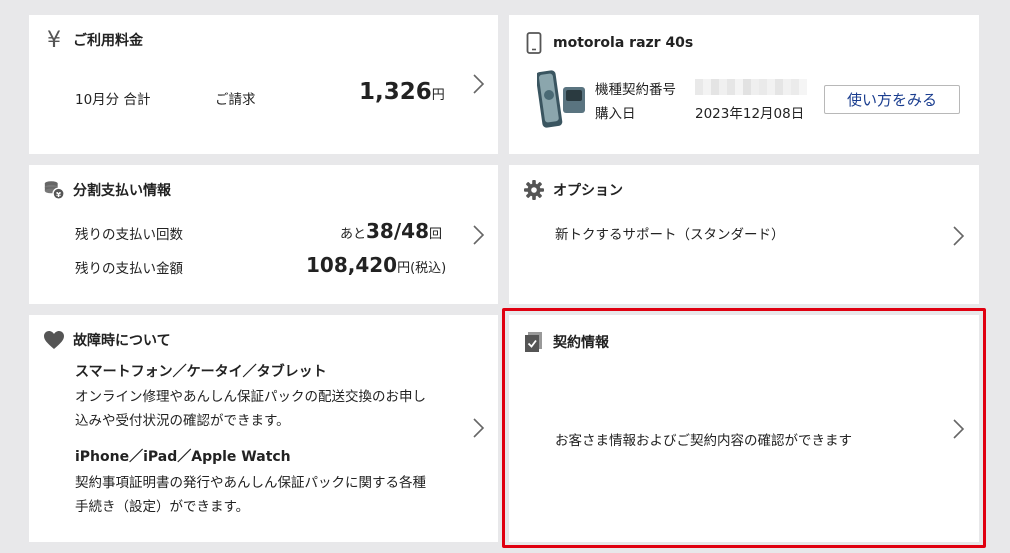 This screenshot has width=1010, height=553. What do you see at coordinates (573, 190) in the screenshot?
I see `options-title: オプション` at bounding box center [573, 190].